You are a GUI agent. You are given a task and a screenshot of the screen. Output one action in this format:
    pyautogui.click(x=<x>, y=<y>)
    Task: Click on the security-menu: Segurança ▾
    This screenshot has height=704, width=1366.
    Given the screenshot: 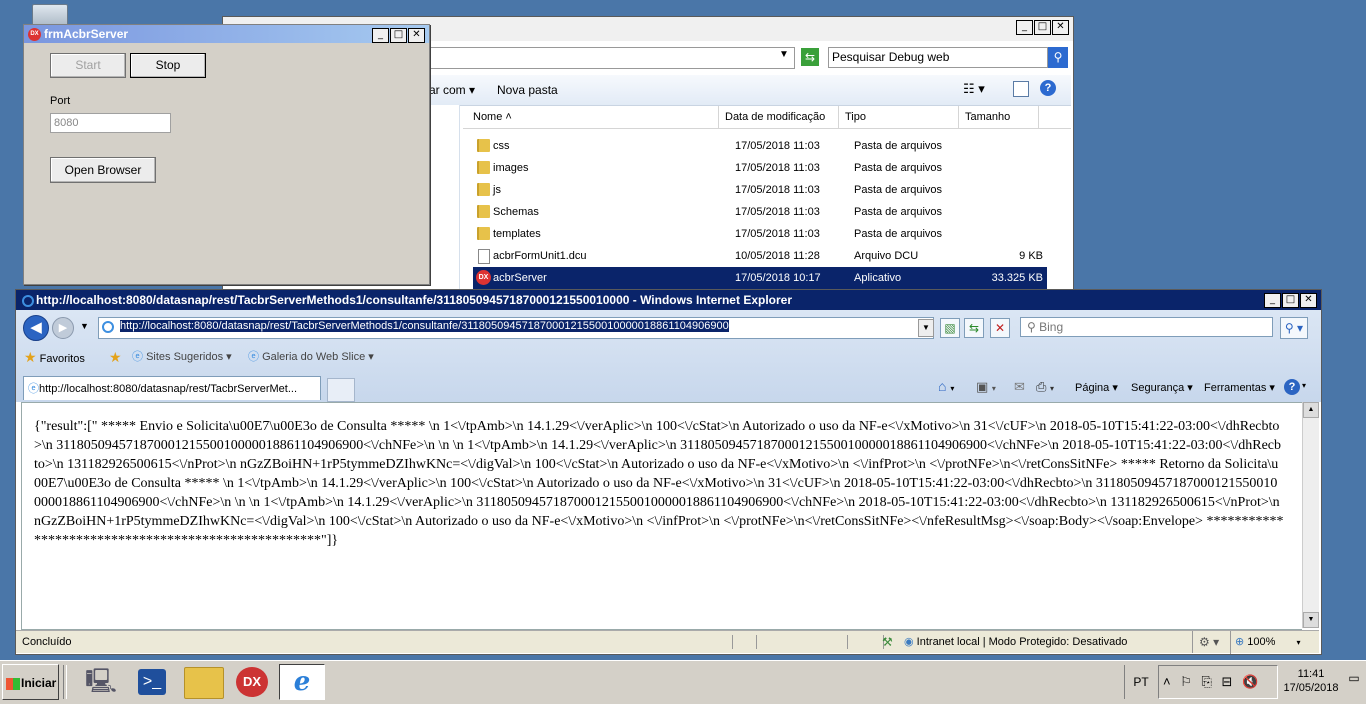 What is the action you would take?
    pyautogui.click(x=1162, y=387)
    